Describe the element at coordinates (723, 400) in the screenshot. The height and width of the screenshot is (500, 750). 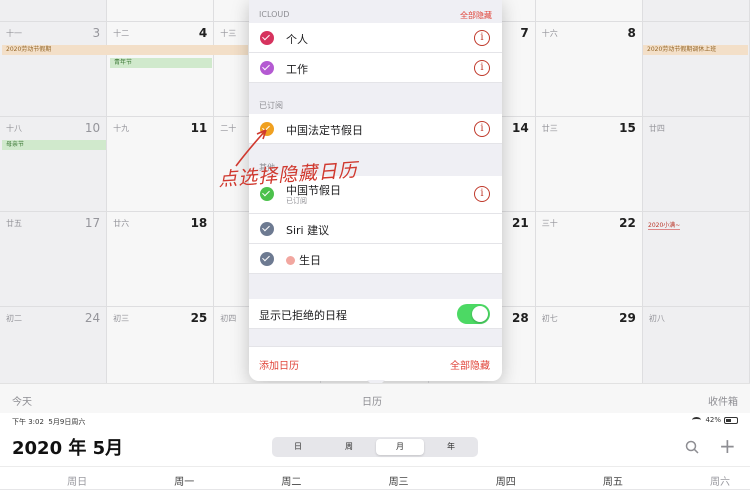
I see `inbox-button: 收件箱` at that location.